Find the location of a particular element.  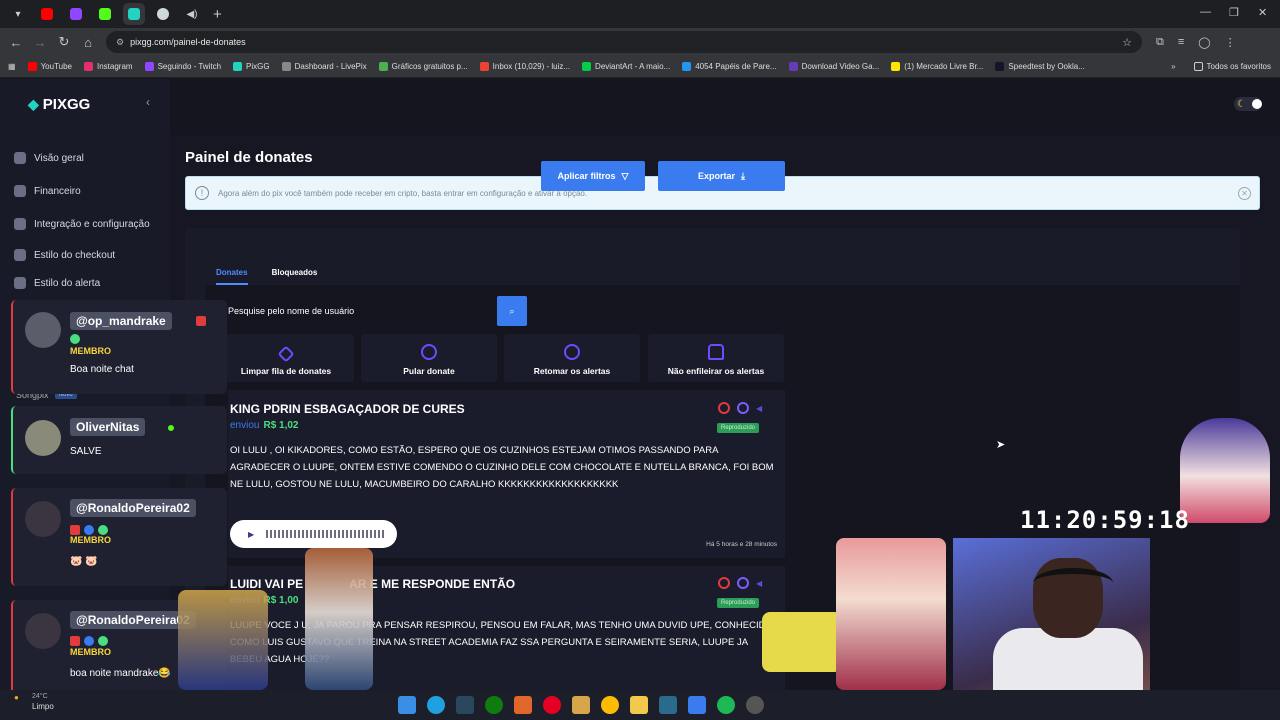

headphones-icon is located at coordinates (1073, 583).